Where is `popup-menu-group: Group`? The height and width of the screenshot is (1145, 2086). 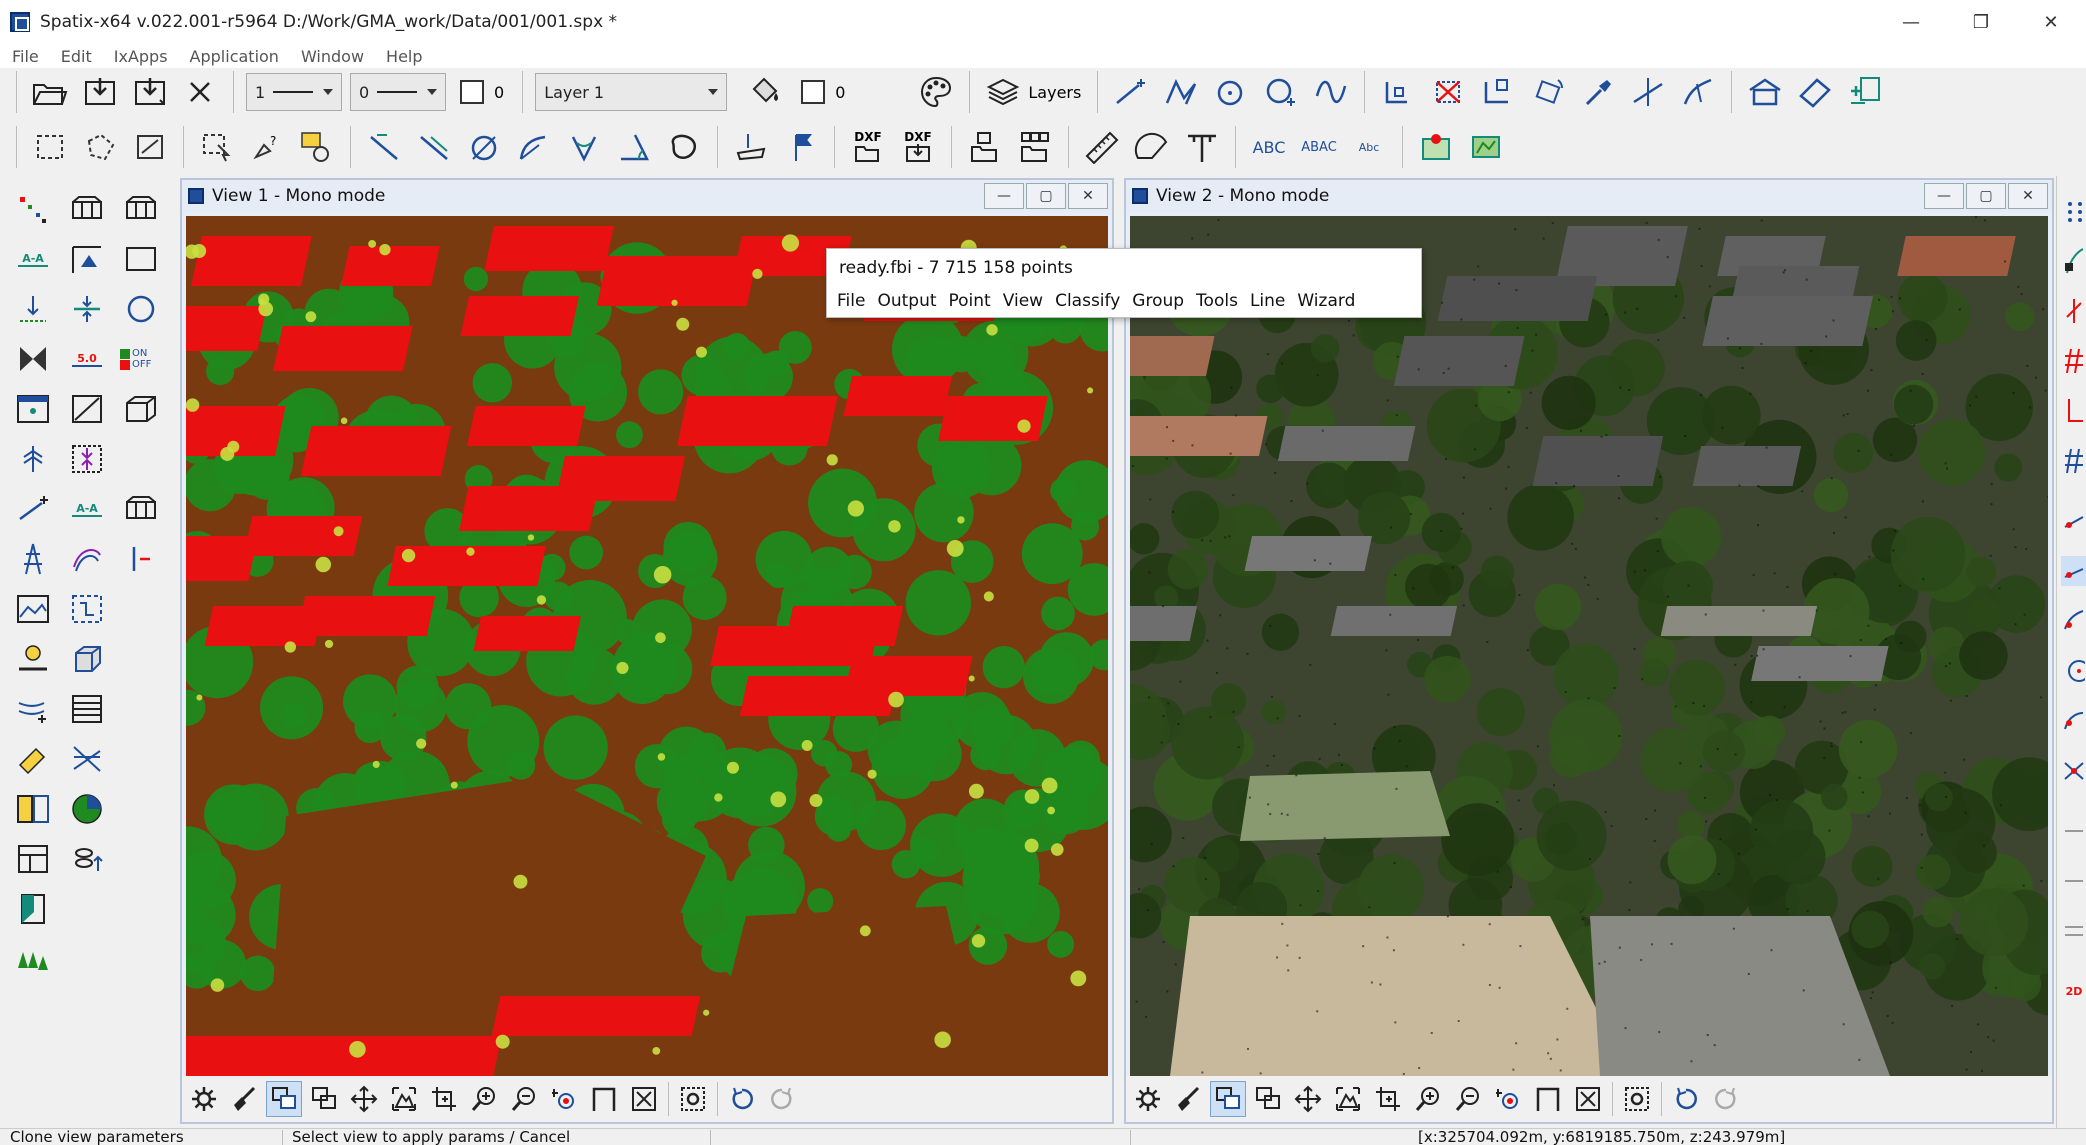
popup-menu-group: Group is located at coordinates (1158, 301).